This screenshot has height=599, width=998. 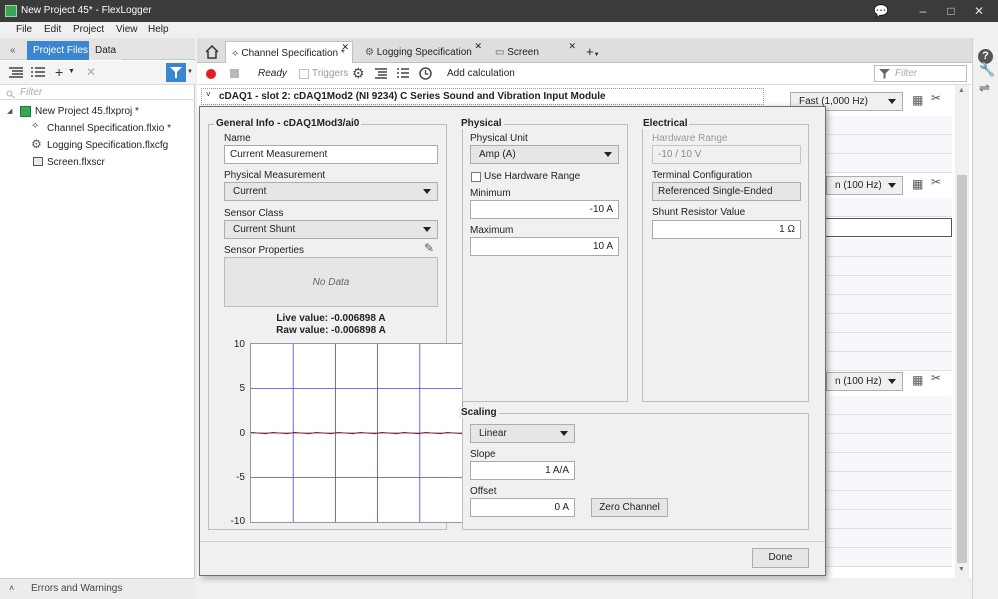 I want to click on delete-icon: ✕, so click(x=91, y=72).